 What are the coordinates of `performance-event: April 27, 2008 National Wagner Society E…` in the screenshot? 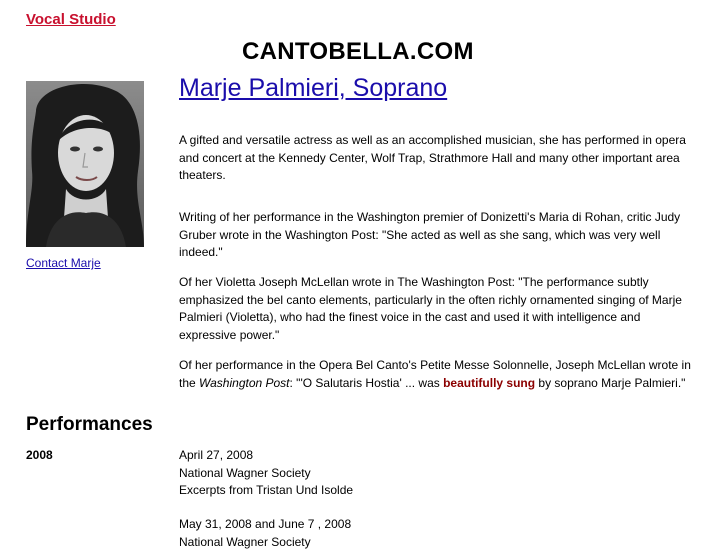 It's located at (266, 473).